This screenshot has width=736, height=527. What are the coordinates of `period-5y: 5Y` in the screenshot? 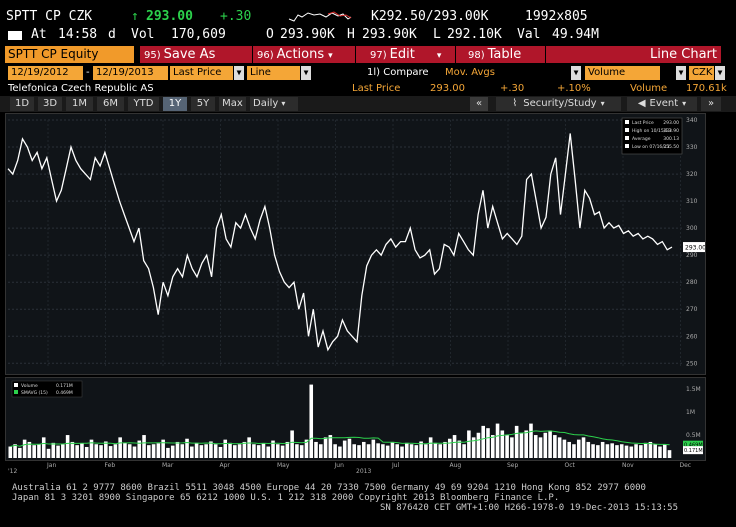 It's located at (203, 104).